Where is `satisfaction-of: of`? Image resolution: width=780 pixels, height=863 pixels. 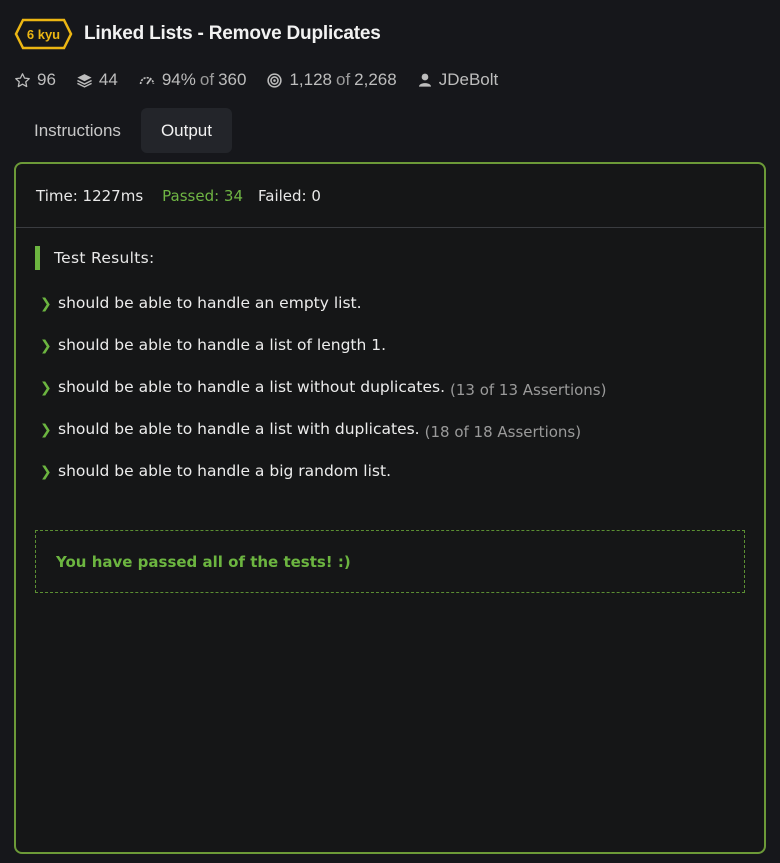 satisfaction-of: of is located at coordinates (207, 79).